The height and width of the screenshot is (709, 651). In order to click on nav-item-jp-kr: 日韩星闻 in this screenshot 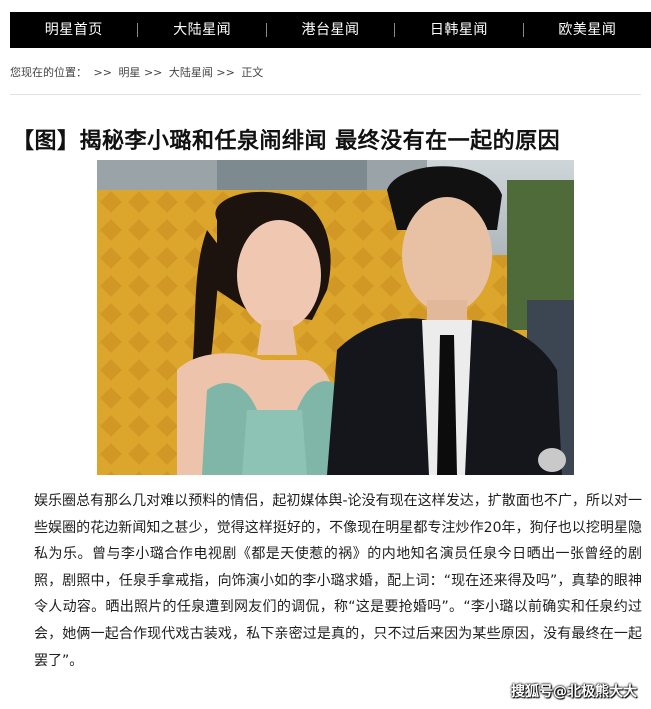, I will do `click(458, 30)`.